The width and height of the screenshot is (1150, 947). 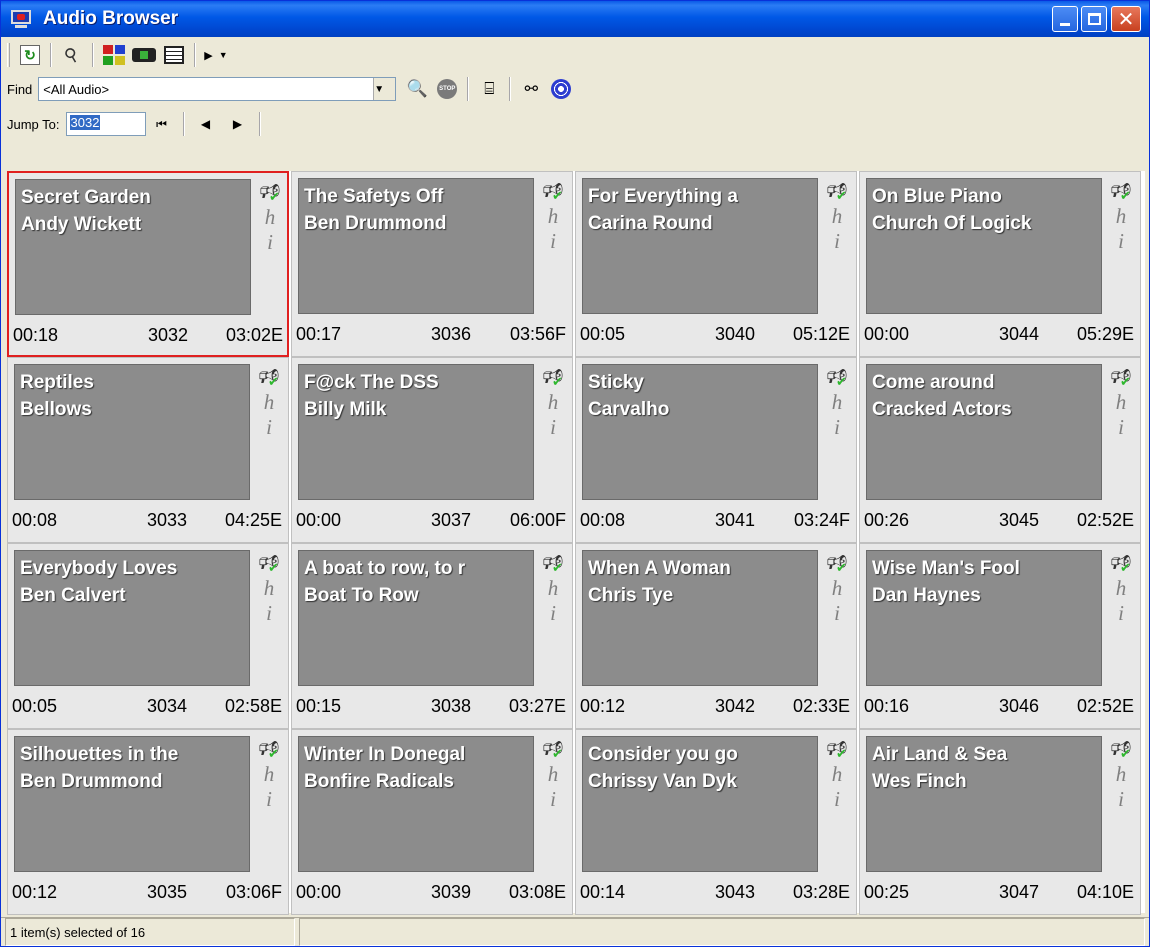 What do you see at coordinates (35, 705) in the screenshot?
I see `audio-elapsed: 00:05` at bounding box center [35, 705].